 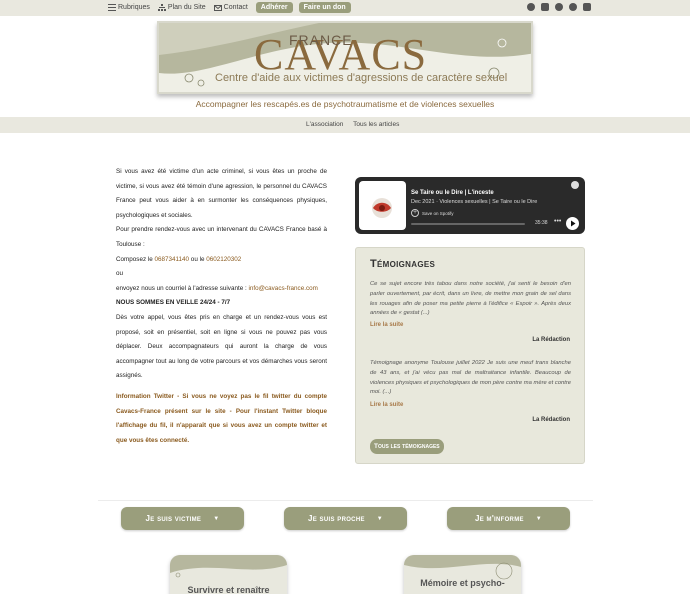 I want to click on subnav-item-association: L'association, so click(x=324, y=124).